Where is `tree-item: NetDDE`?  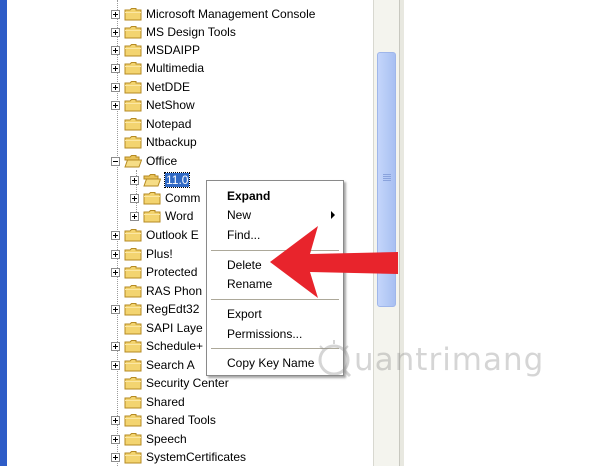
tree-item: NetDDE is located at coordinates (150, 87).